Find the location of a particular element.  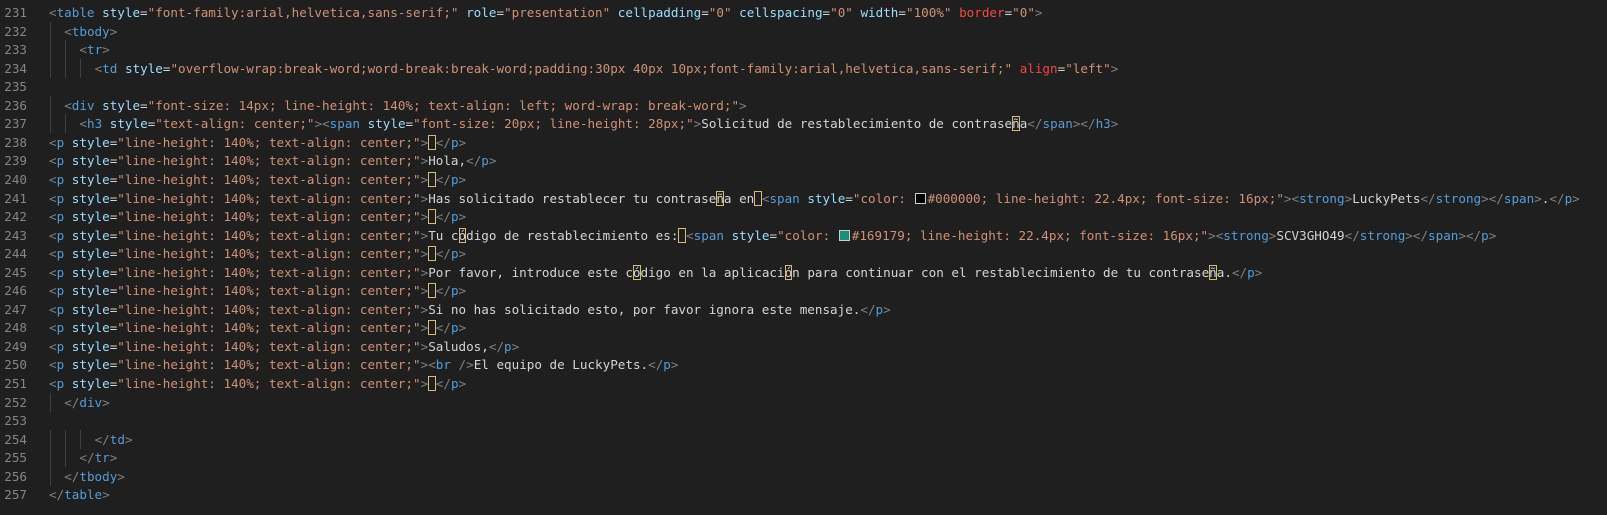

code-token: tbody is located at coordinates (90, 31).